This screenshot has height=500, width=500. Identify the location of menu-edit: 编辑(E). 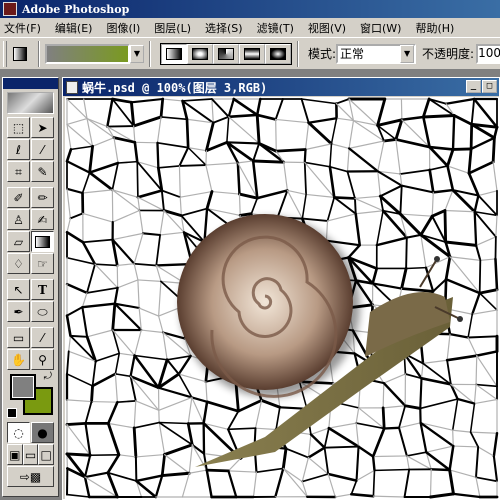
(74, 28).